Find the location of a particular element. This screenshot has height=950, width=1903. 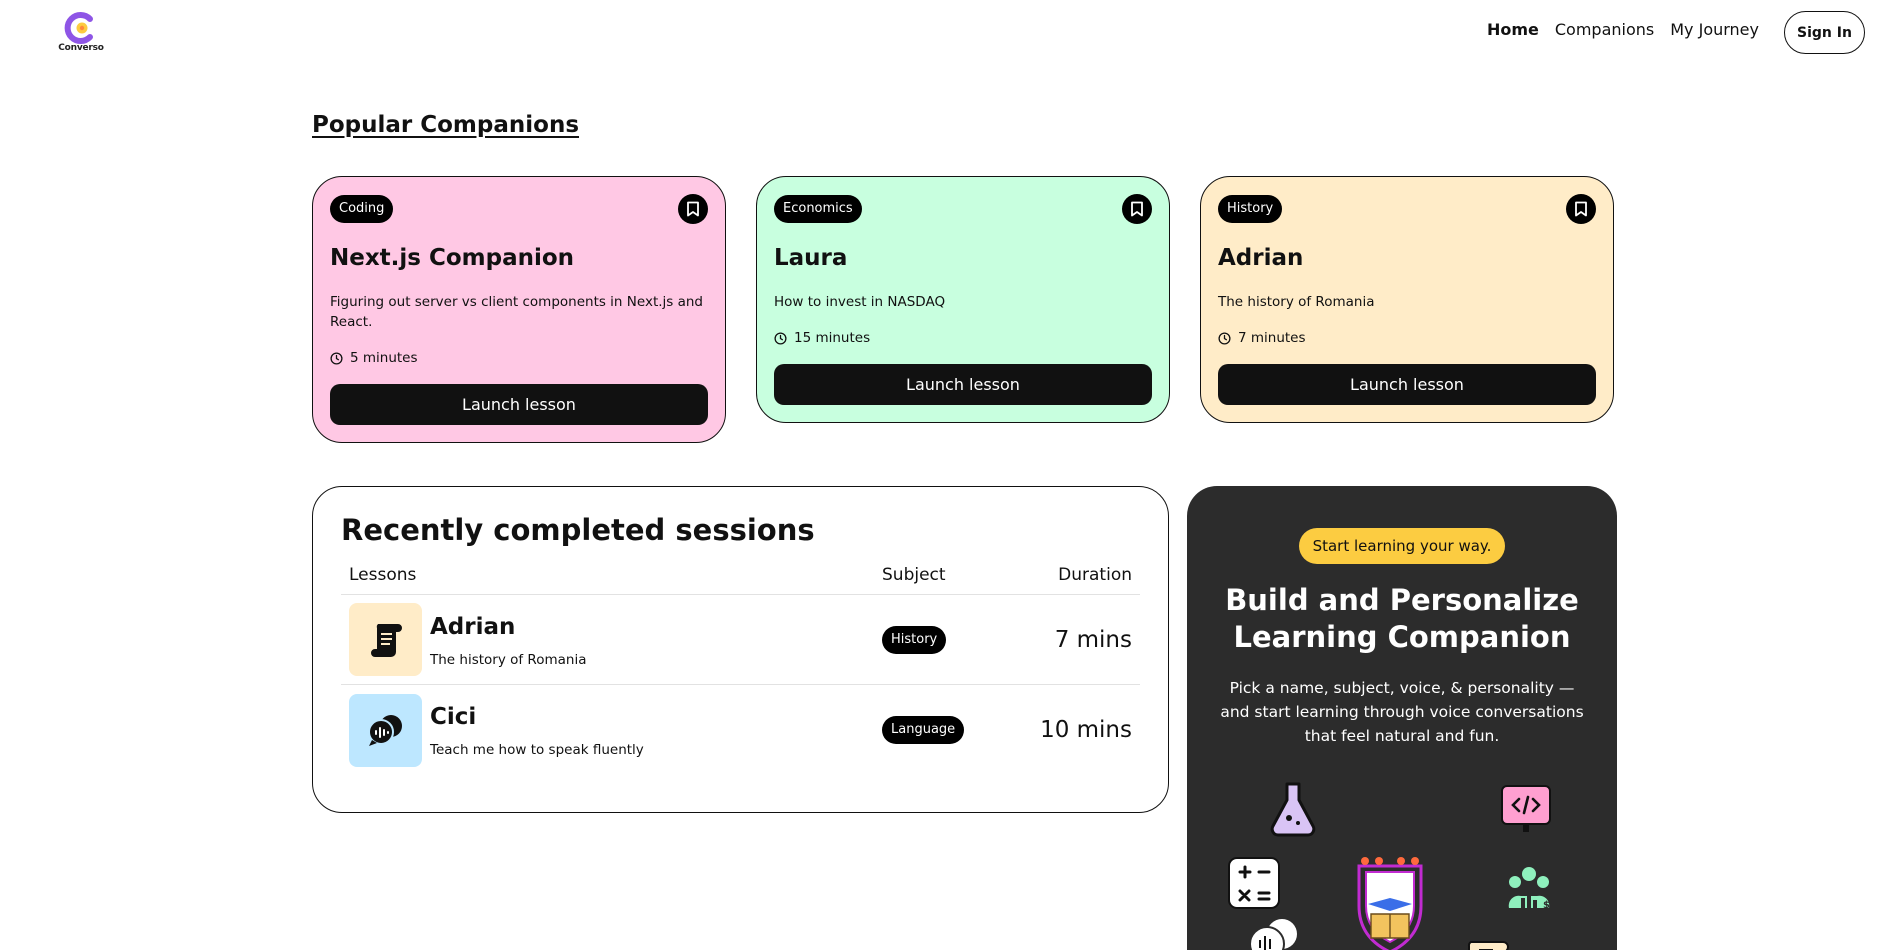

companion-duration: 15 minutes is located at coordinates (963, 338).